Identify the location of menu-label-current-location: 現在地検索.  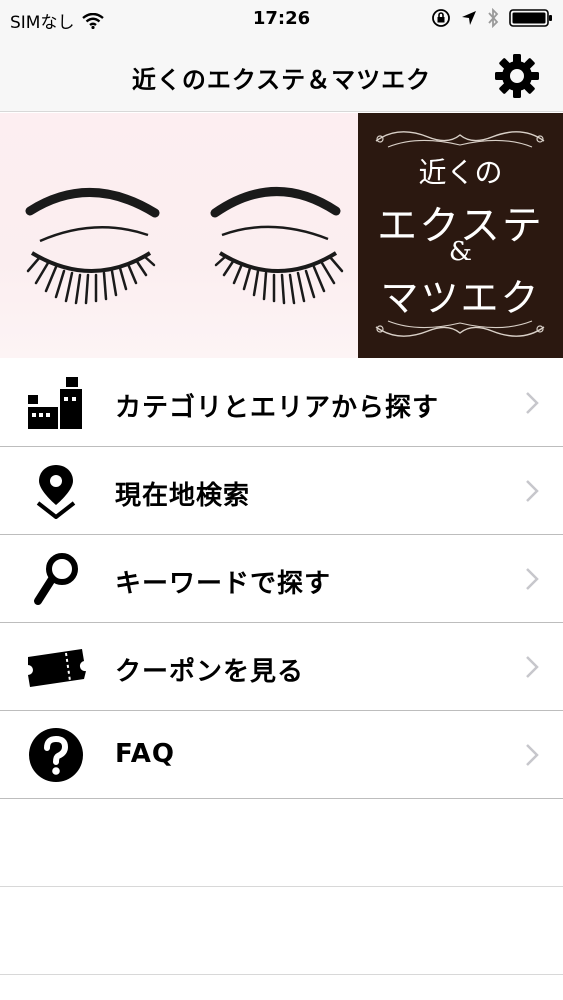
(183, 496).